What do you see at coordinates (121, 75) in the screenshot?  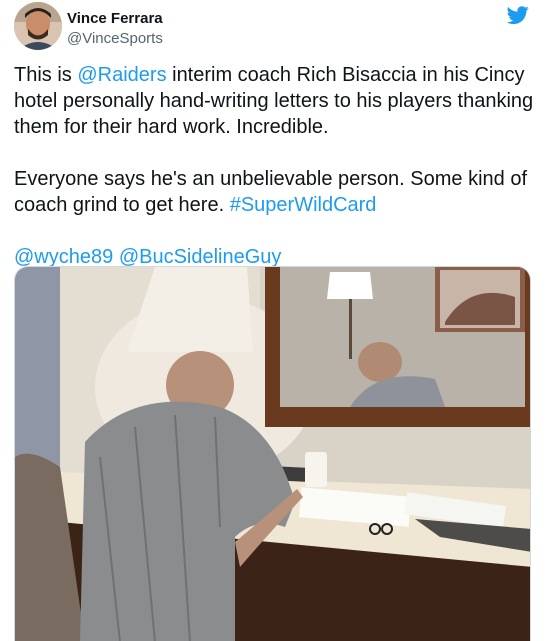 I see `mention-link-raiders: @Raiders` at bounding box center [121, 75].